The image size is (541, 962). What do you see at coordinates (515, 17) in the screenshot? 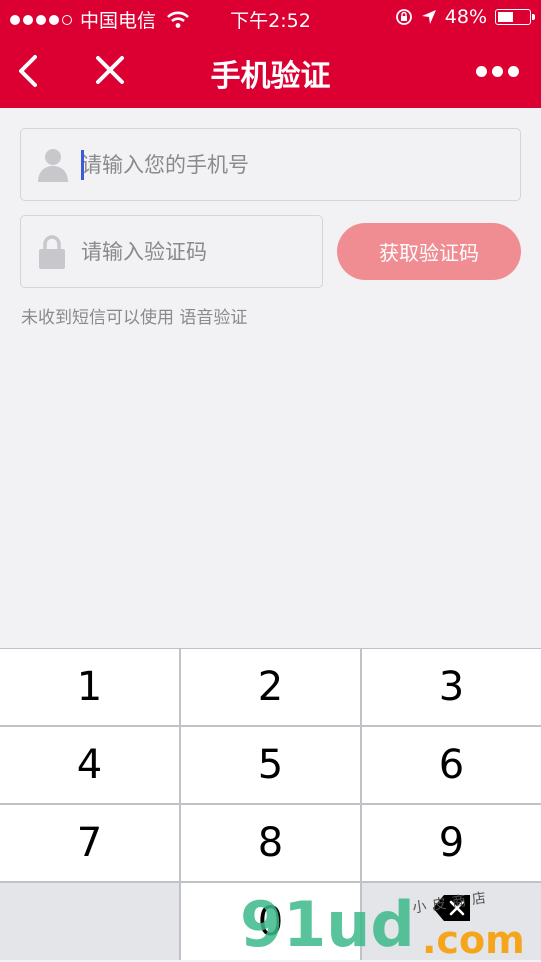
I see `battery-icon` at bounding box center [515, 17].